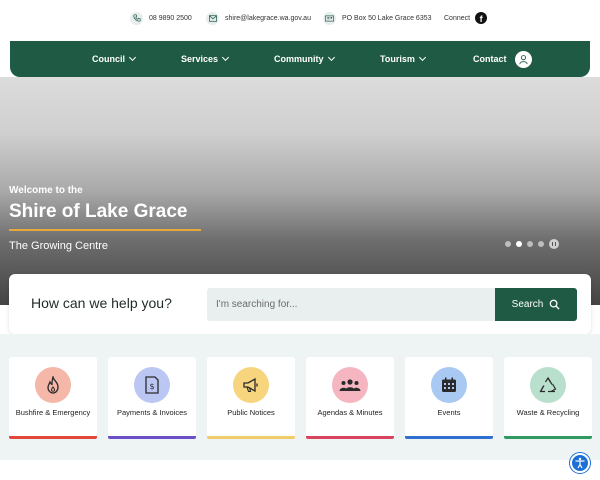  Describe the element at coordinates (98, 211) in the screenshot. I see `hero-title: Shire of Lake Grace` at that location.